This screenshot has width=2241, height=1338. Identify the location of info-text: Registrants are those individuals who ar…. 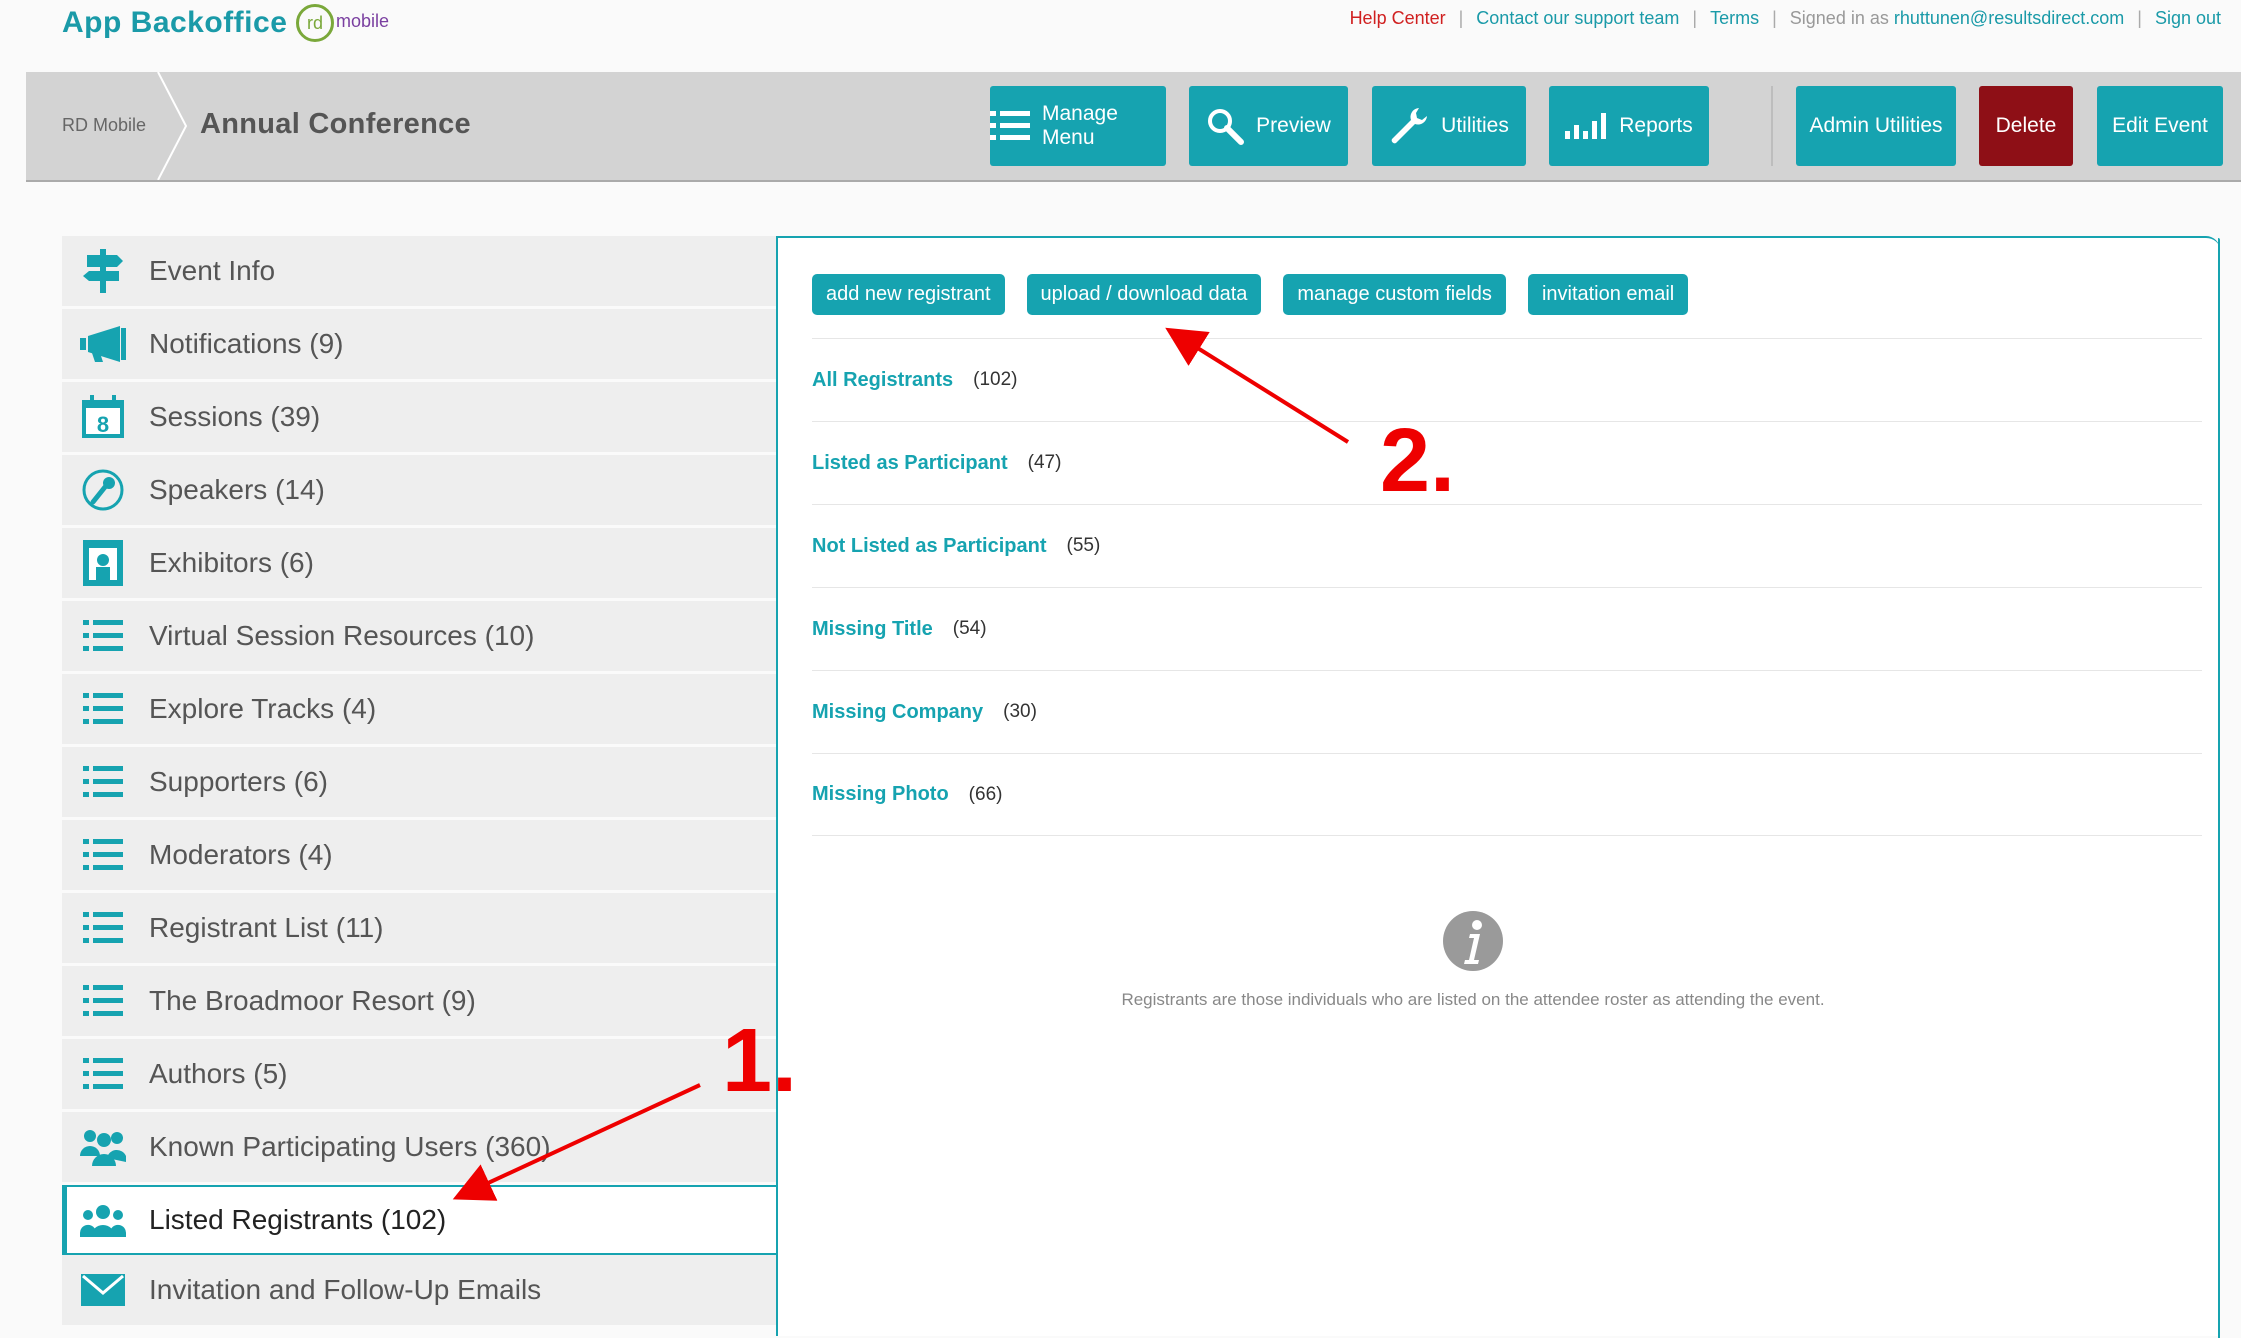
(1473, 999).